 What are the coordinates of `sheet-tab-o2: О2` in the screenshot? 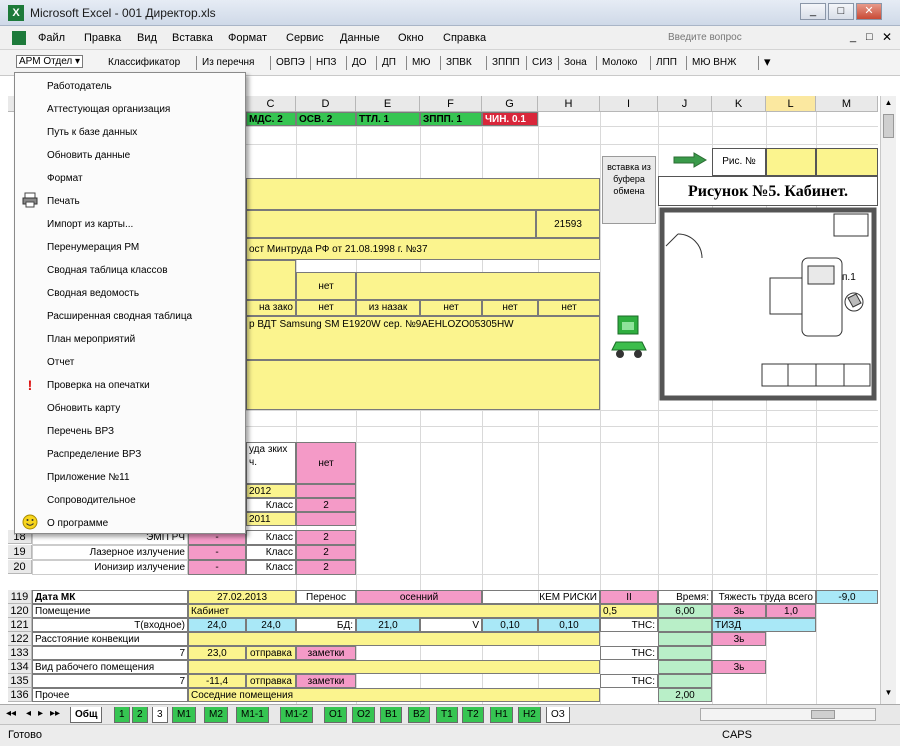 It's located at (364, 715).